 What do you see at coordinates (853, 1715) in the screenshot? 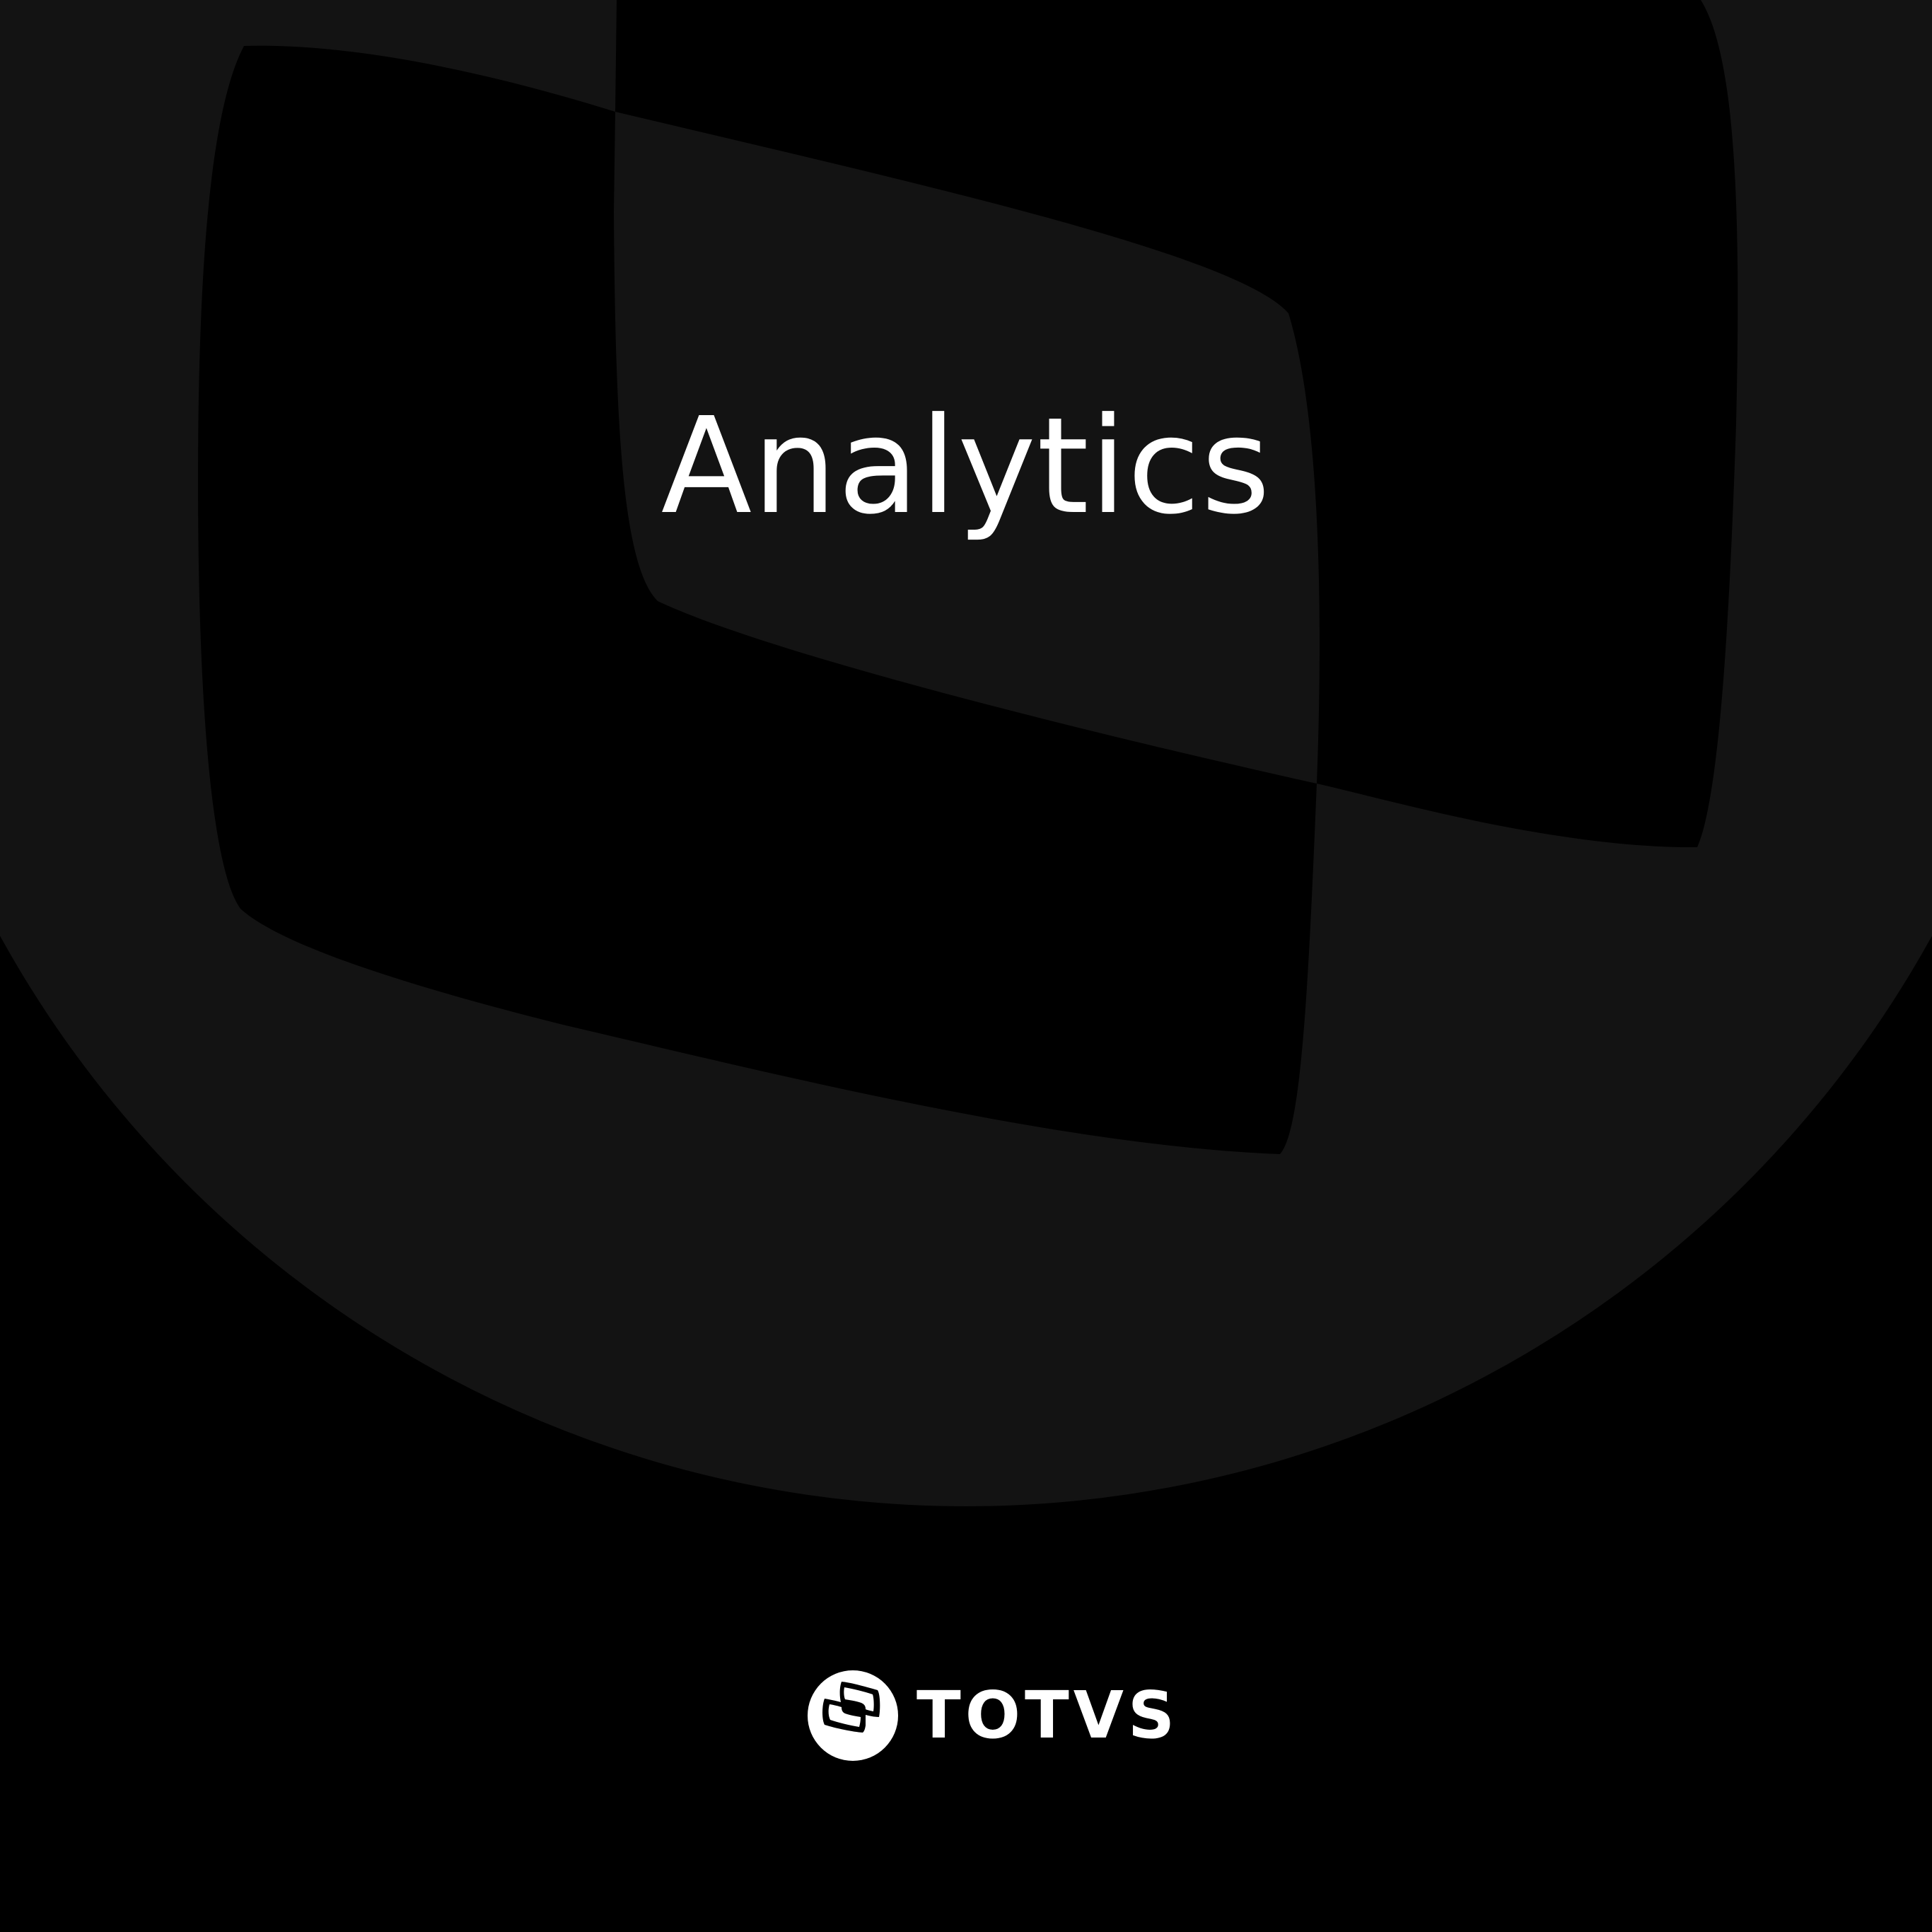
I see `totvs-logo-icon` at bounding box center [853, 1715].